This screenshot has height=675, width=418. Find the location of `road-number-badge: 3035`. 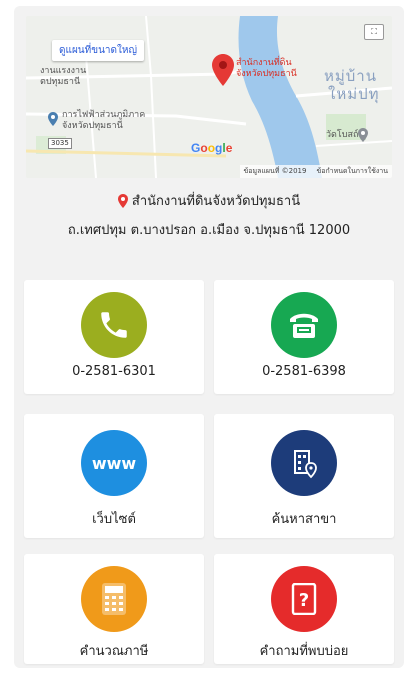

road-number-badge: 3035 is located at coordinates (60, 143).